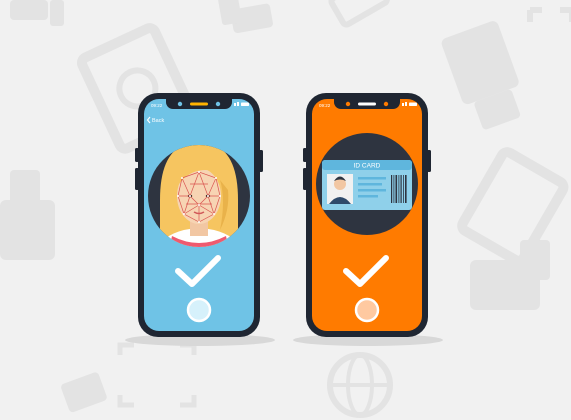 The width and height of the screenshot is (571, 420). I want to click on id-card-title: ID CARD, so click(367, 166).